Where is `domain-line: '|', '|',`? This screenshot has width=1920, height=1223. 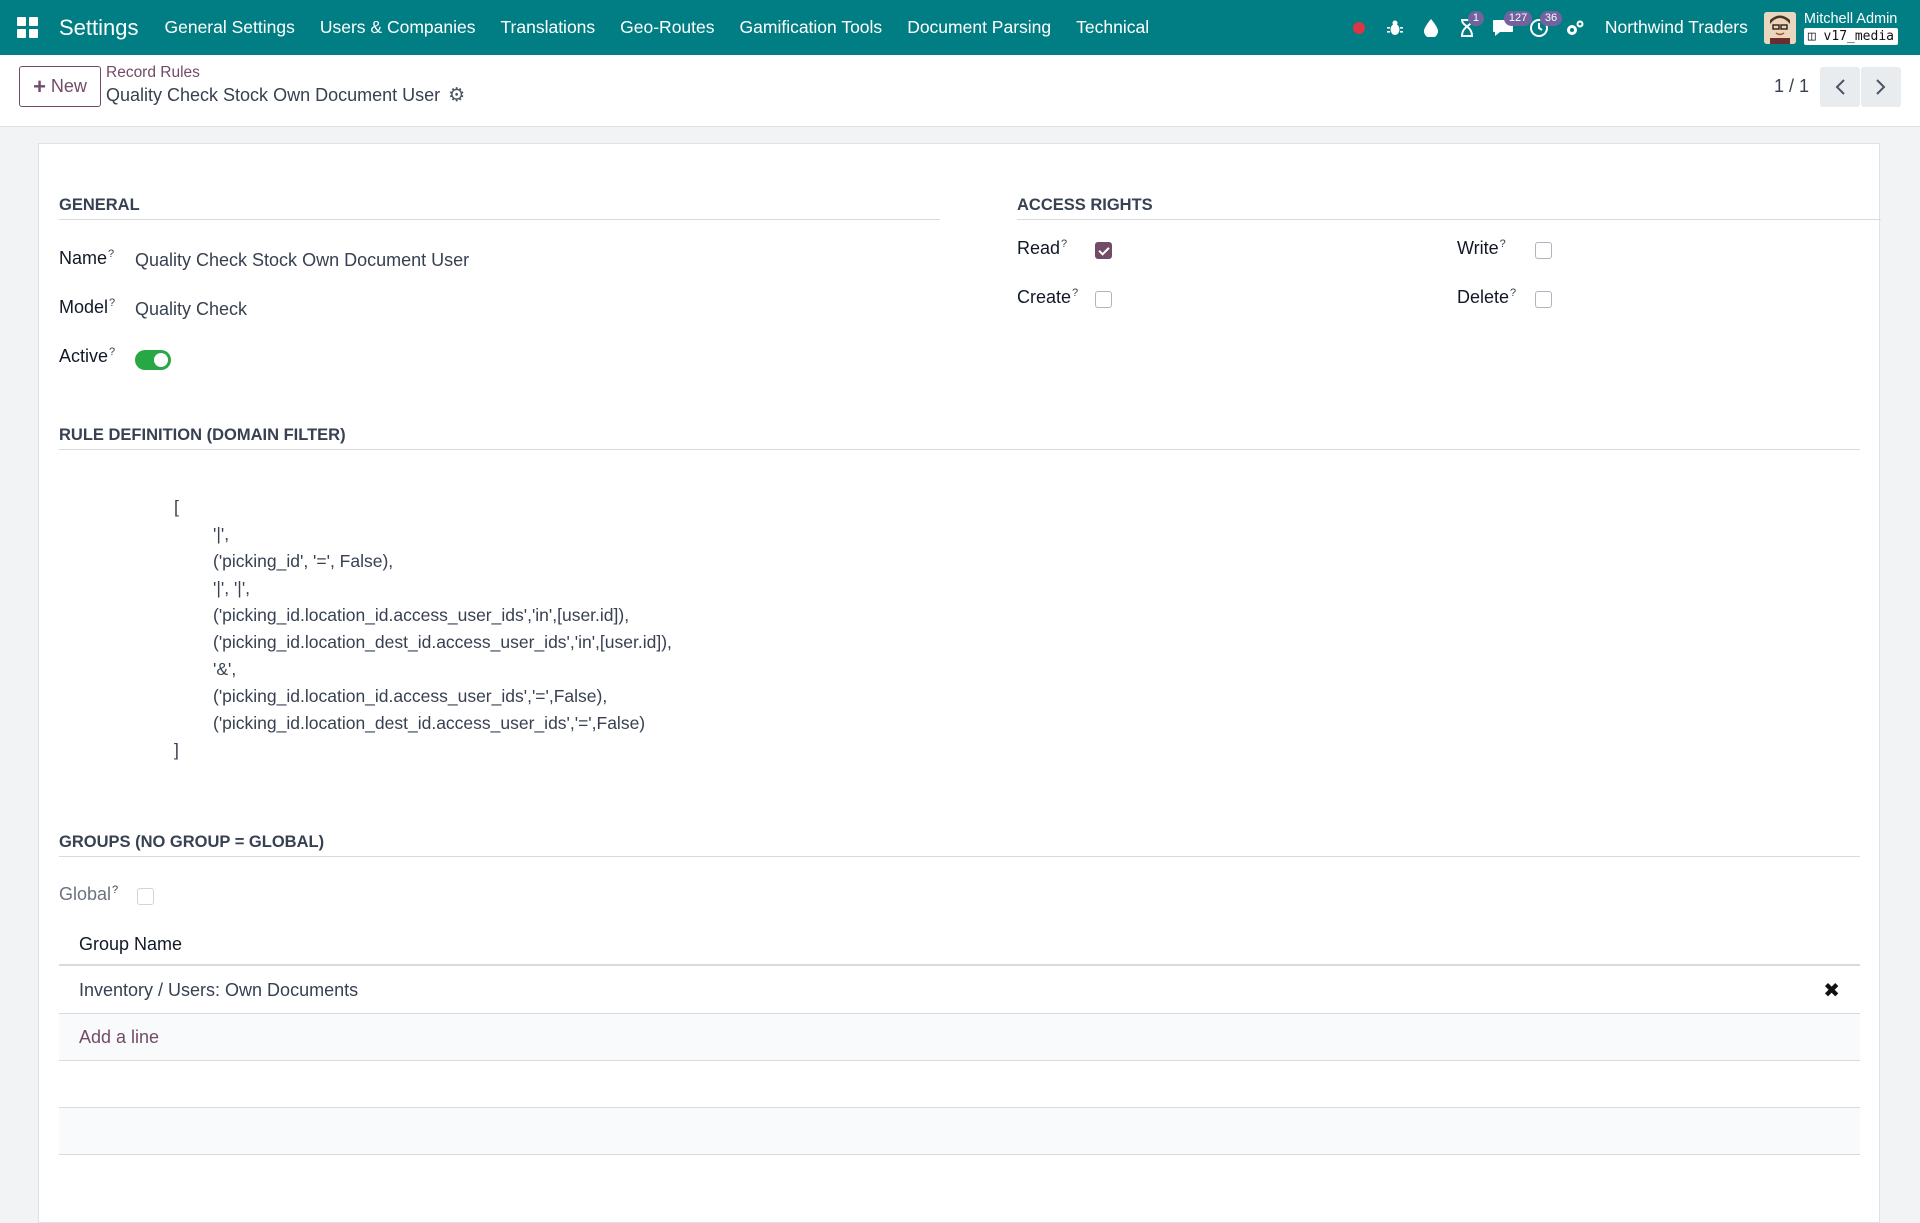
domain-line: '|', '|', is located at coordinates (232, 588).